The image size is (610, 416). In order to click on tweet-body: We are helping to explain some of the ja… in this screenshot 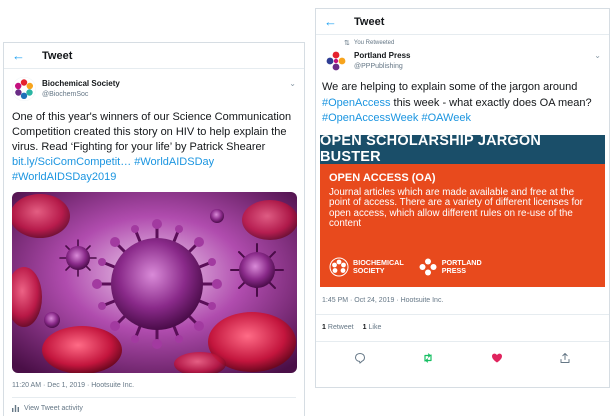, I will do `click(450, 87)`.